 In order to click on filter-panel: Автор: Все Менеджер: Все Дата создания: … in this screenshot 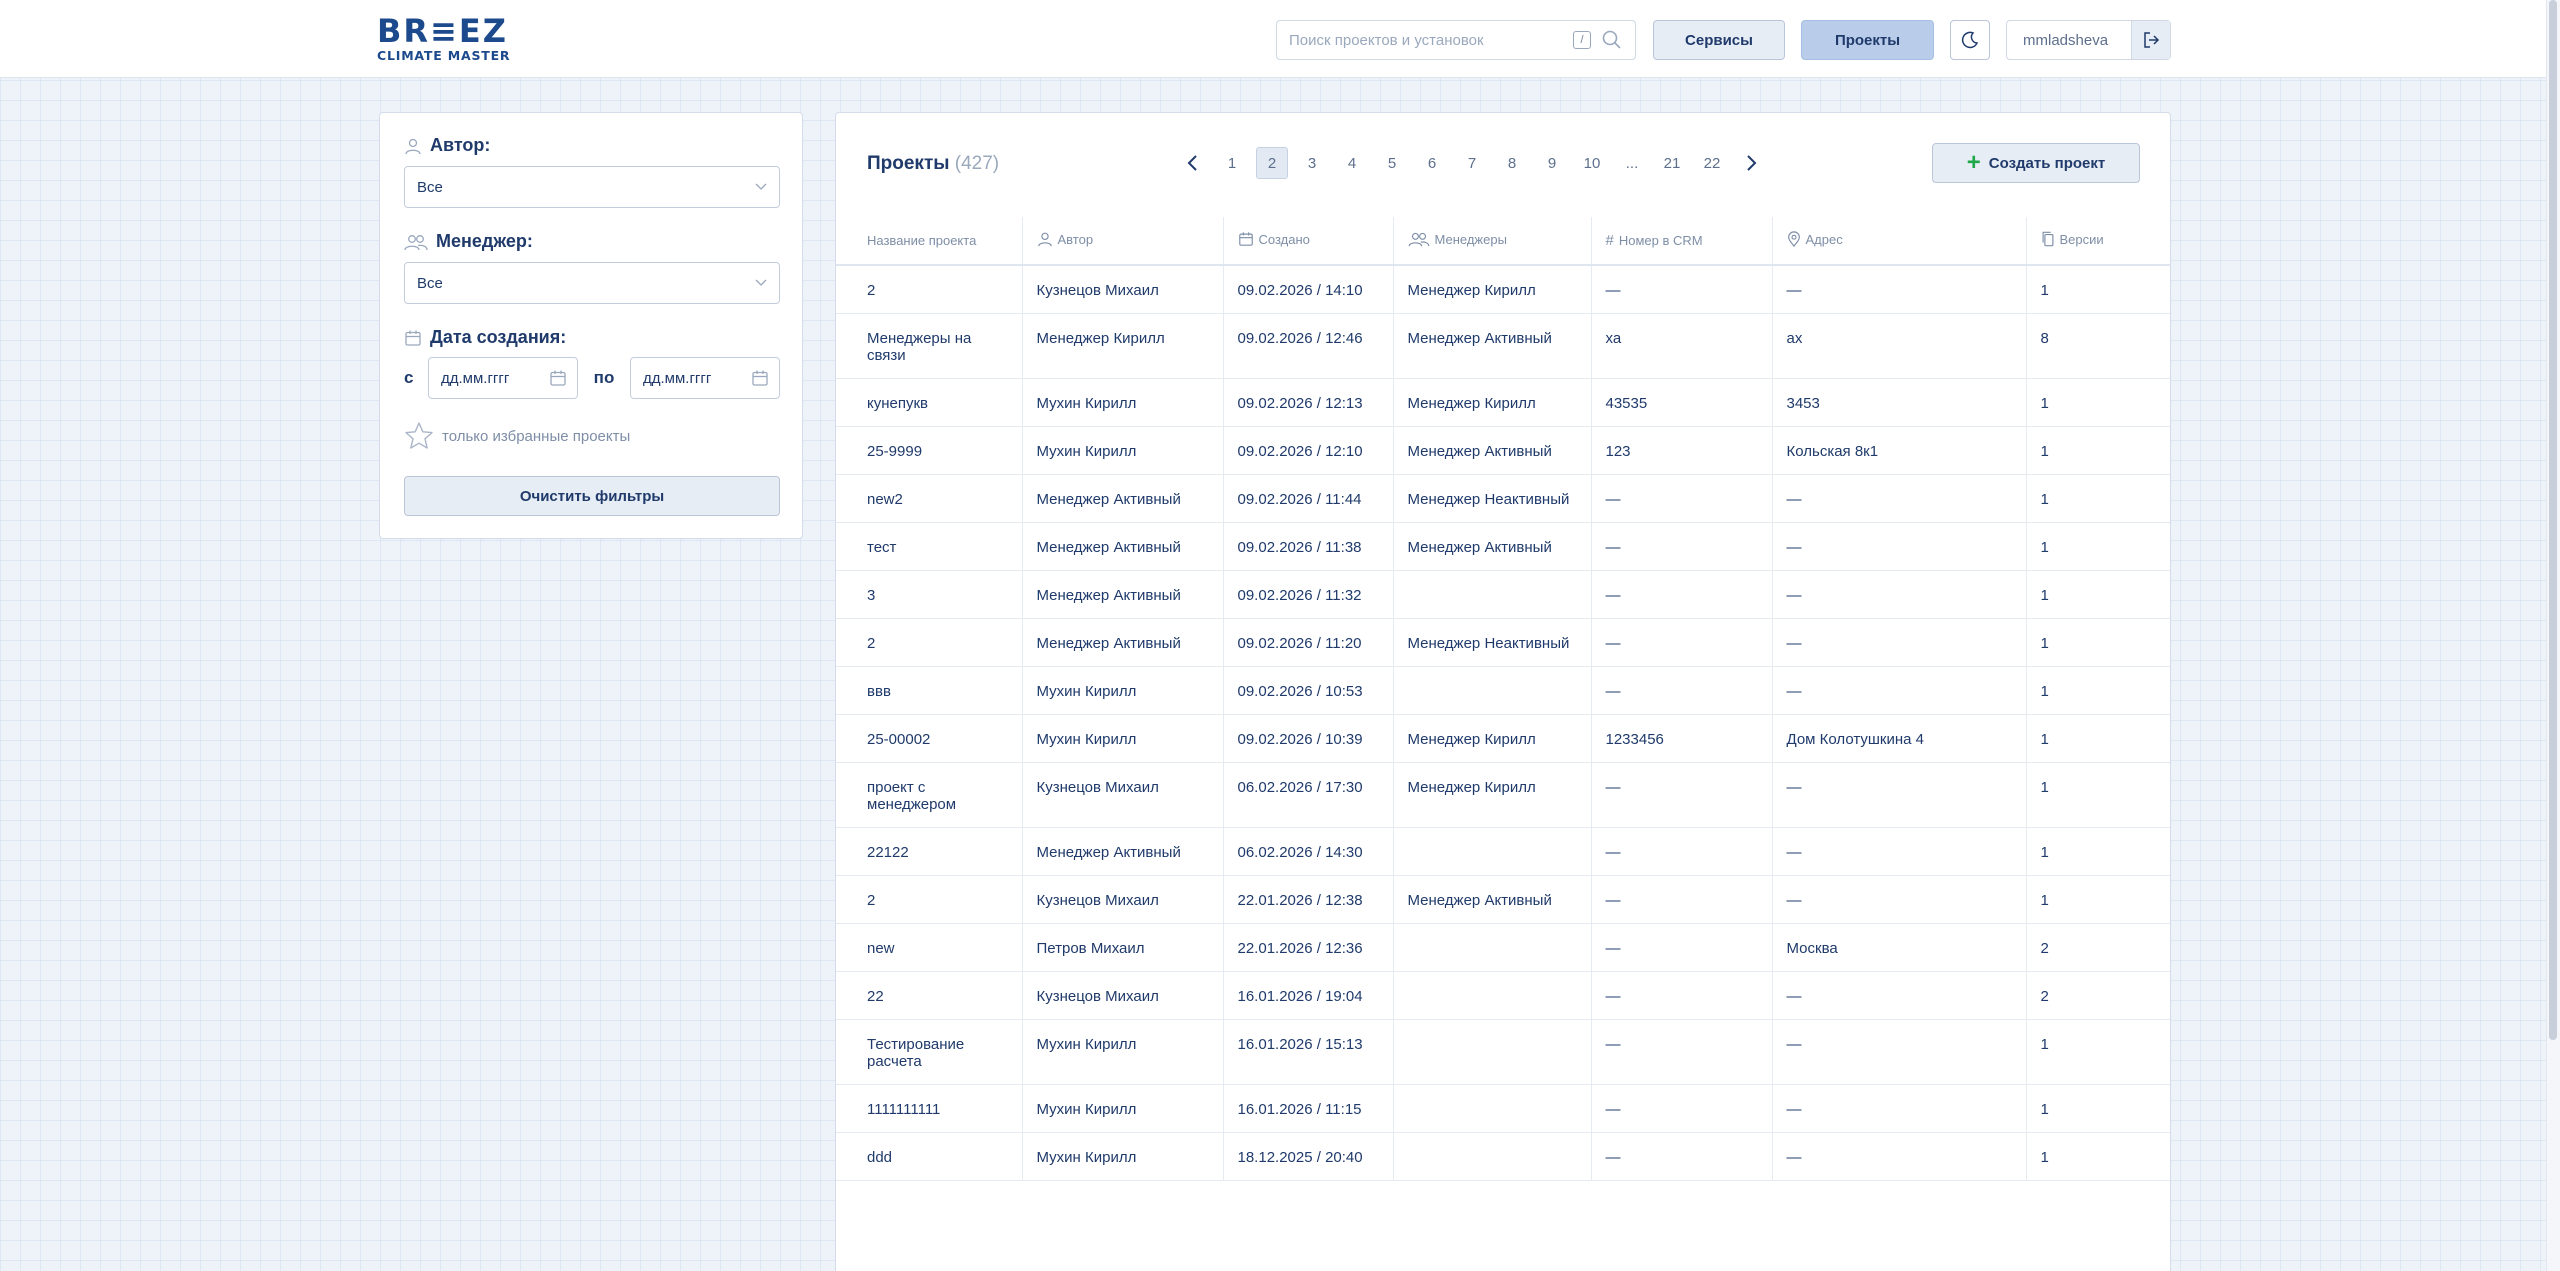, I will do `click(591, 325)`.